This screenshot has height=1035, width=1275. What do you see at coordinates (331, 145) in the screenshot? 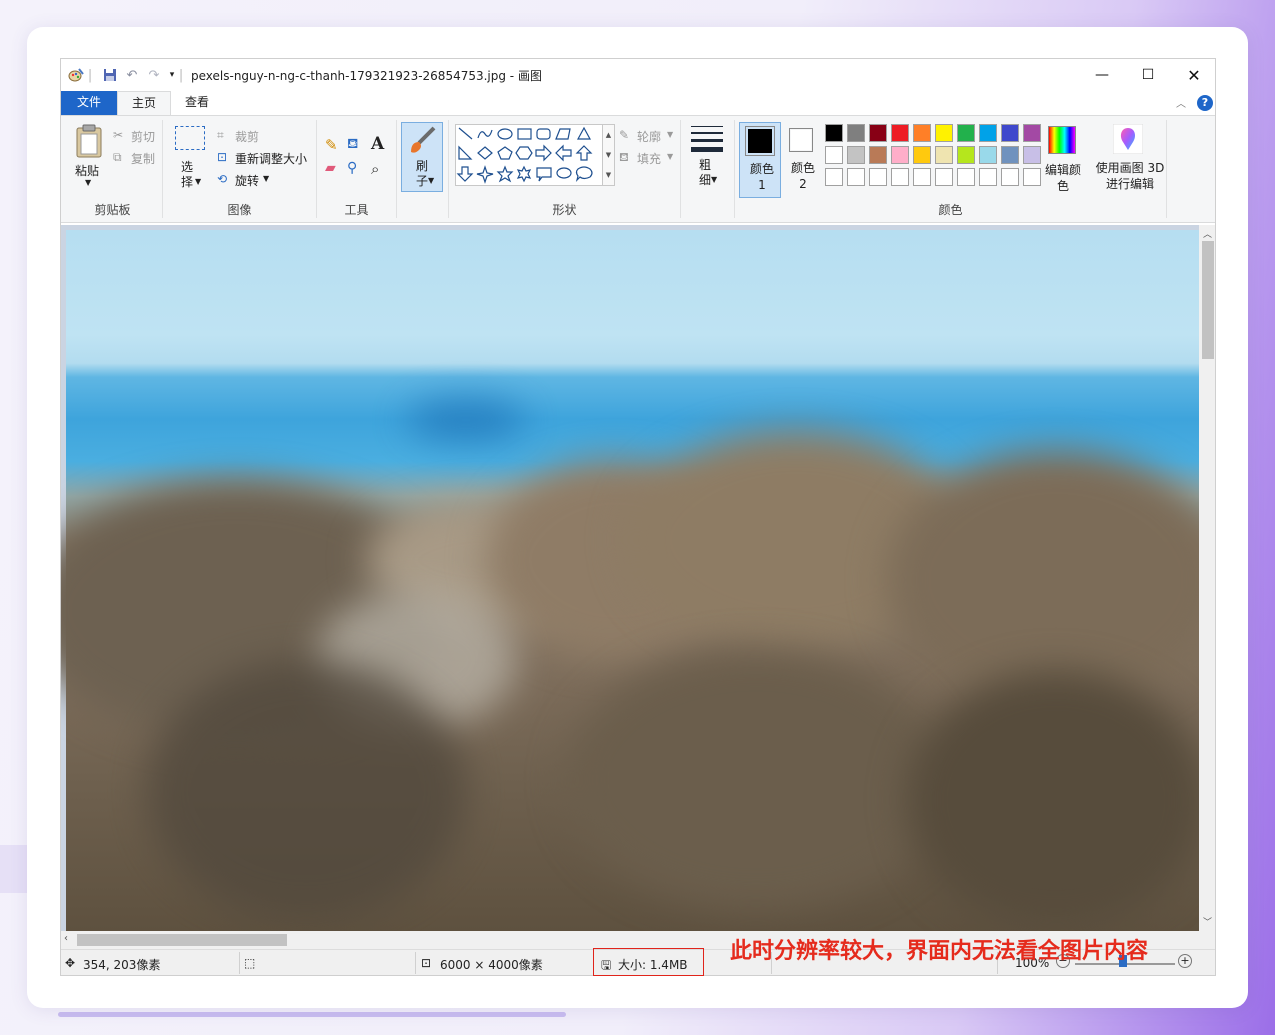
I see `pencil-icon: ✎` at bounding box center [331, 145].